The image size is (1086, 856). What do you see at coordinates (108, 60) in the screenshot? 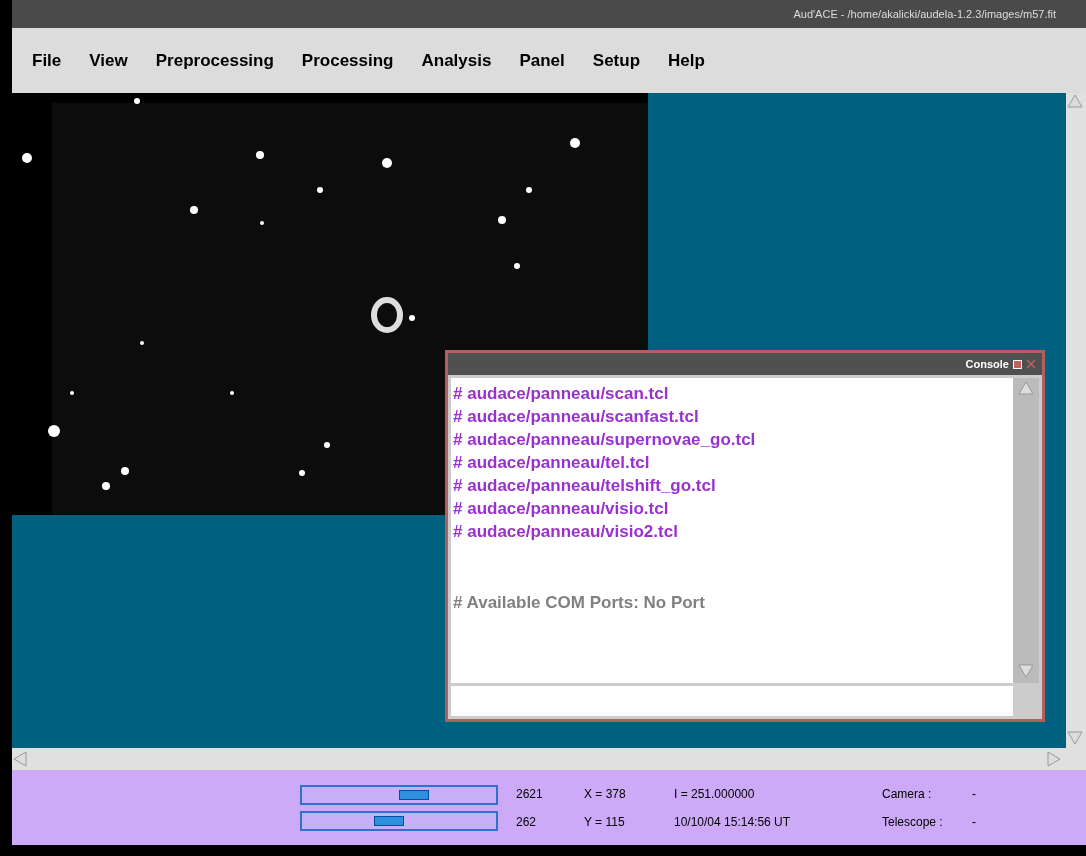
I see `menu-item: View` at bounding box center [108, 60].